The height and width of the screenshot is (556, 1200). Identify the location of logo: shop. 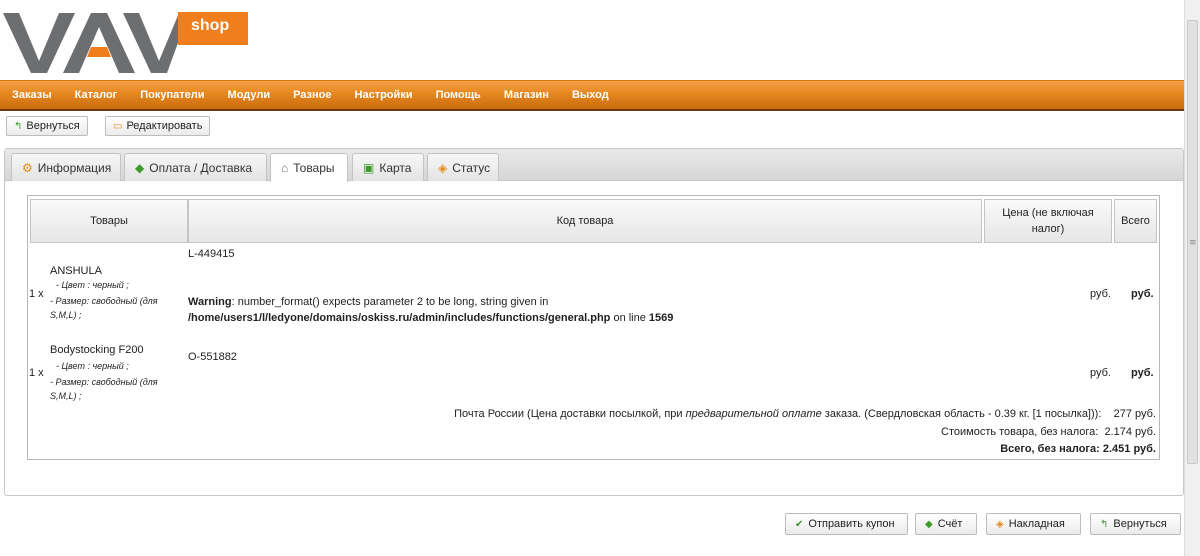
(125, 42).